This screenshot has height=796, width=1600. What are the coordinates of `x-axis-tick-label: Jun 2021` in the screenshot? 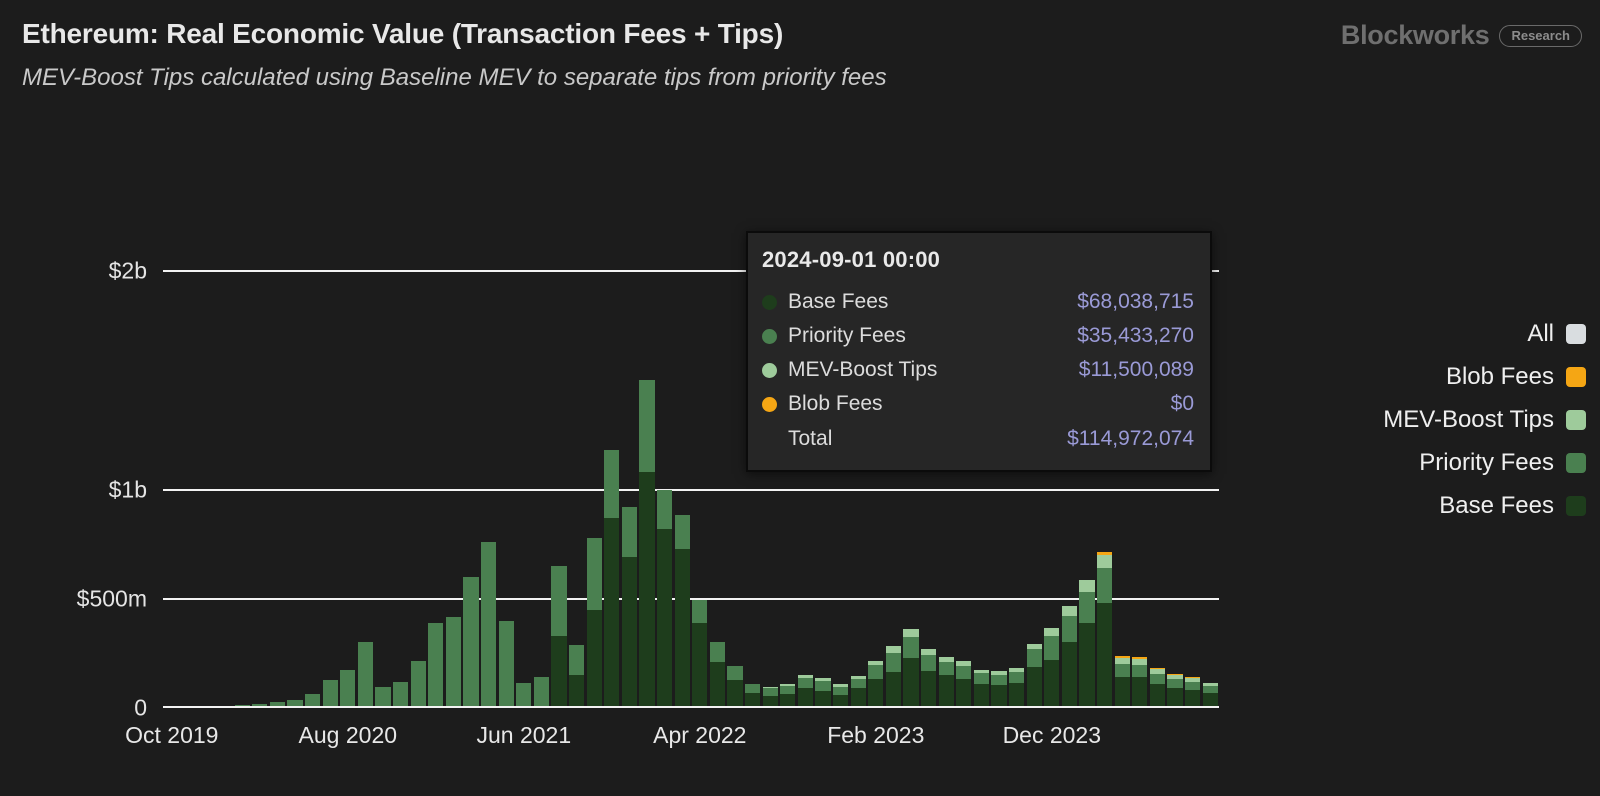 It's located at (524, 735).